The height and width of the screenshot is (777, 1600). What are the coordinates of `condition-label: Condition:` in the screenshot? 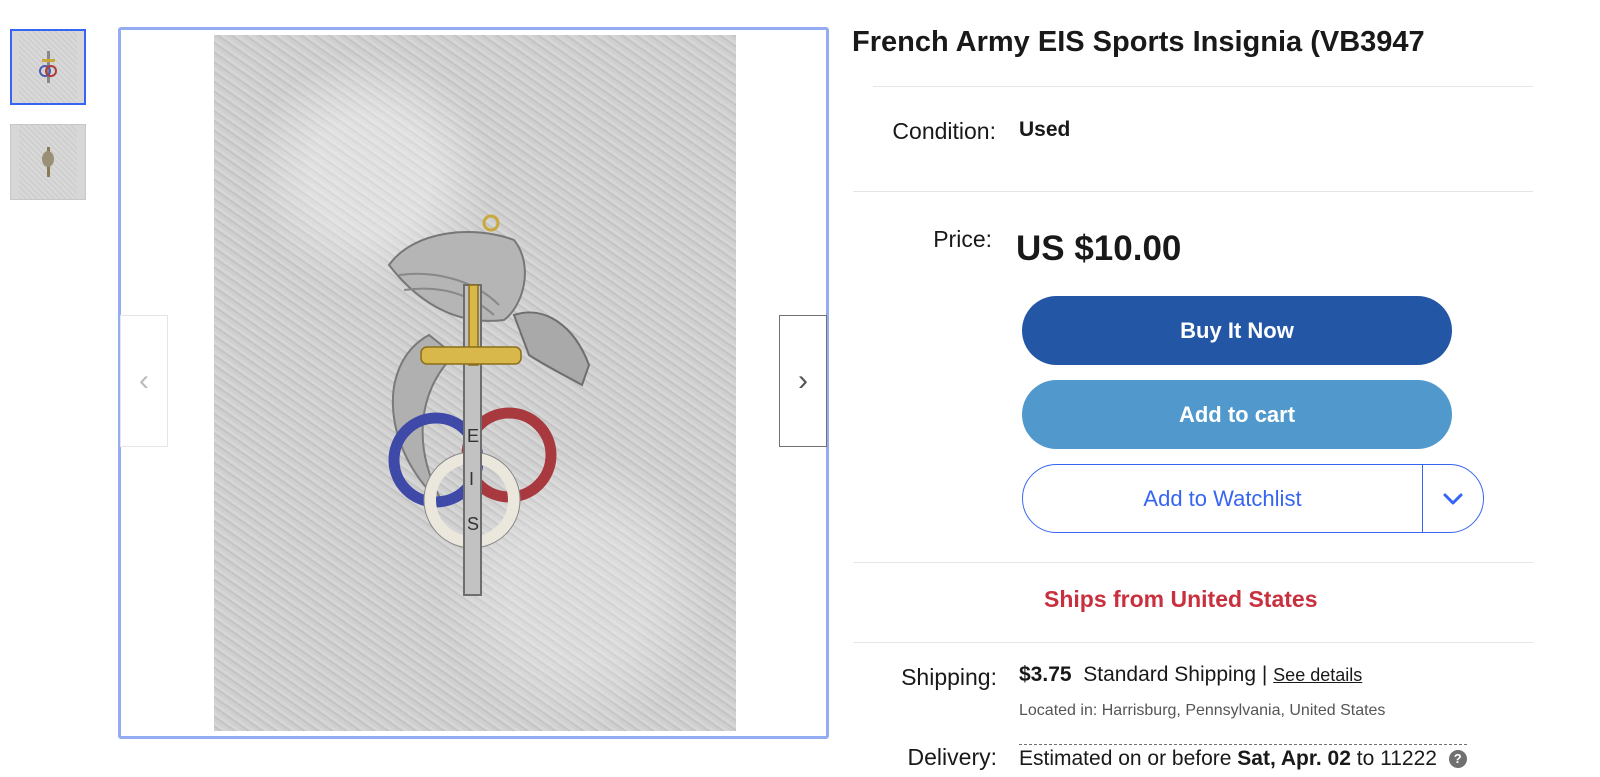 It's located at (944, 131).